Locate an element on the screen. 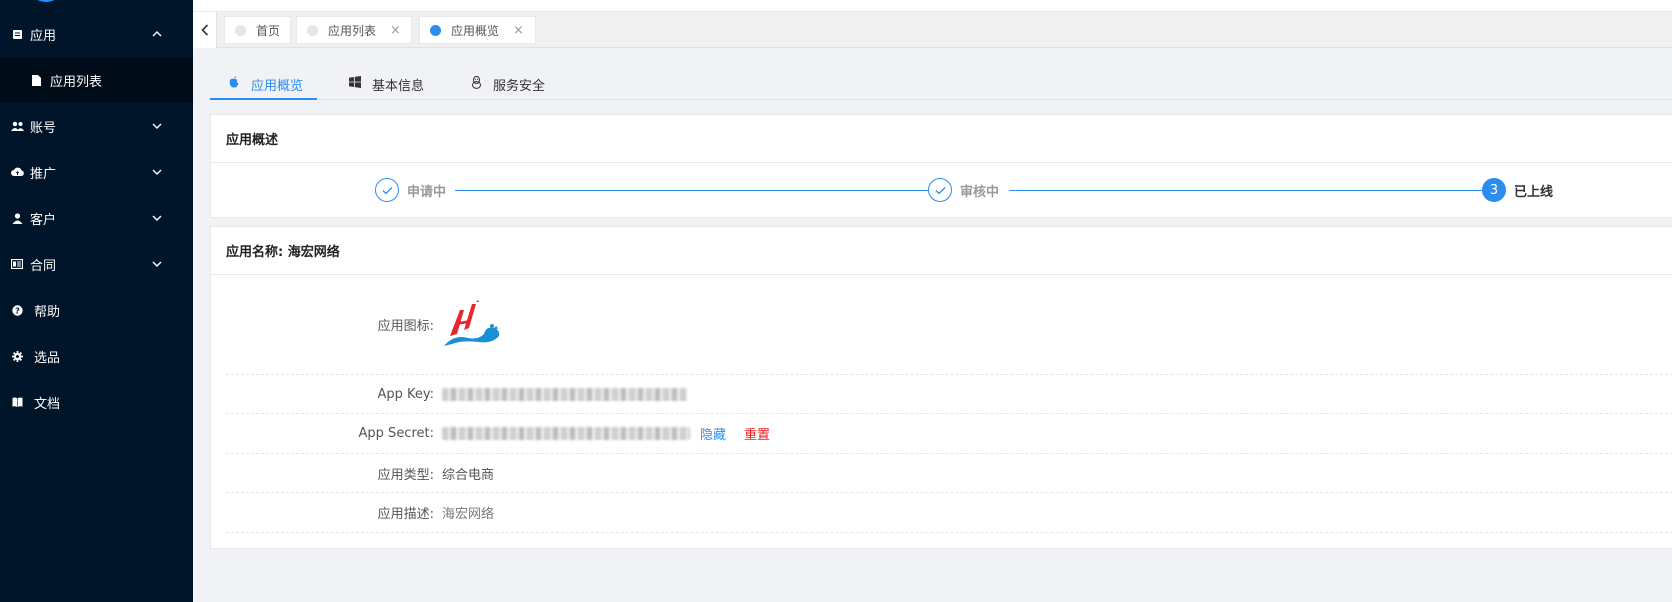 The width and height of the screenshot is (1672, 602). linux-icon is located at coordinates (476, 82).